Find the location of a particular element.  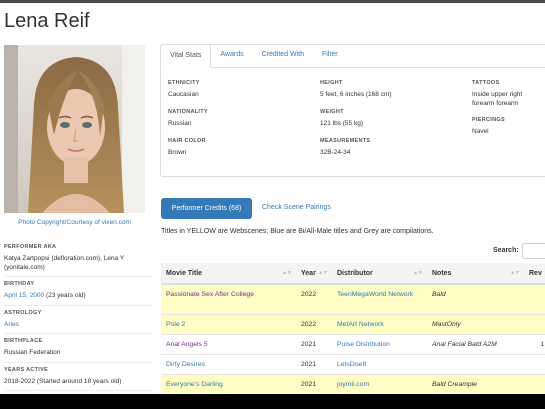

table-row: Dirty Desires 2021 LetsDoeIt is located at coordinates (353, 364).